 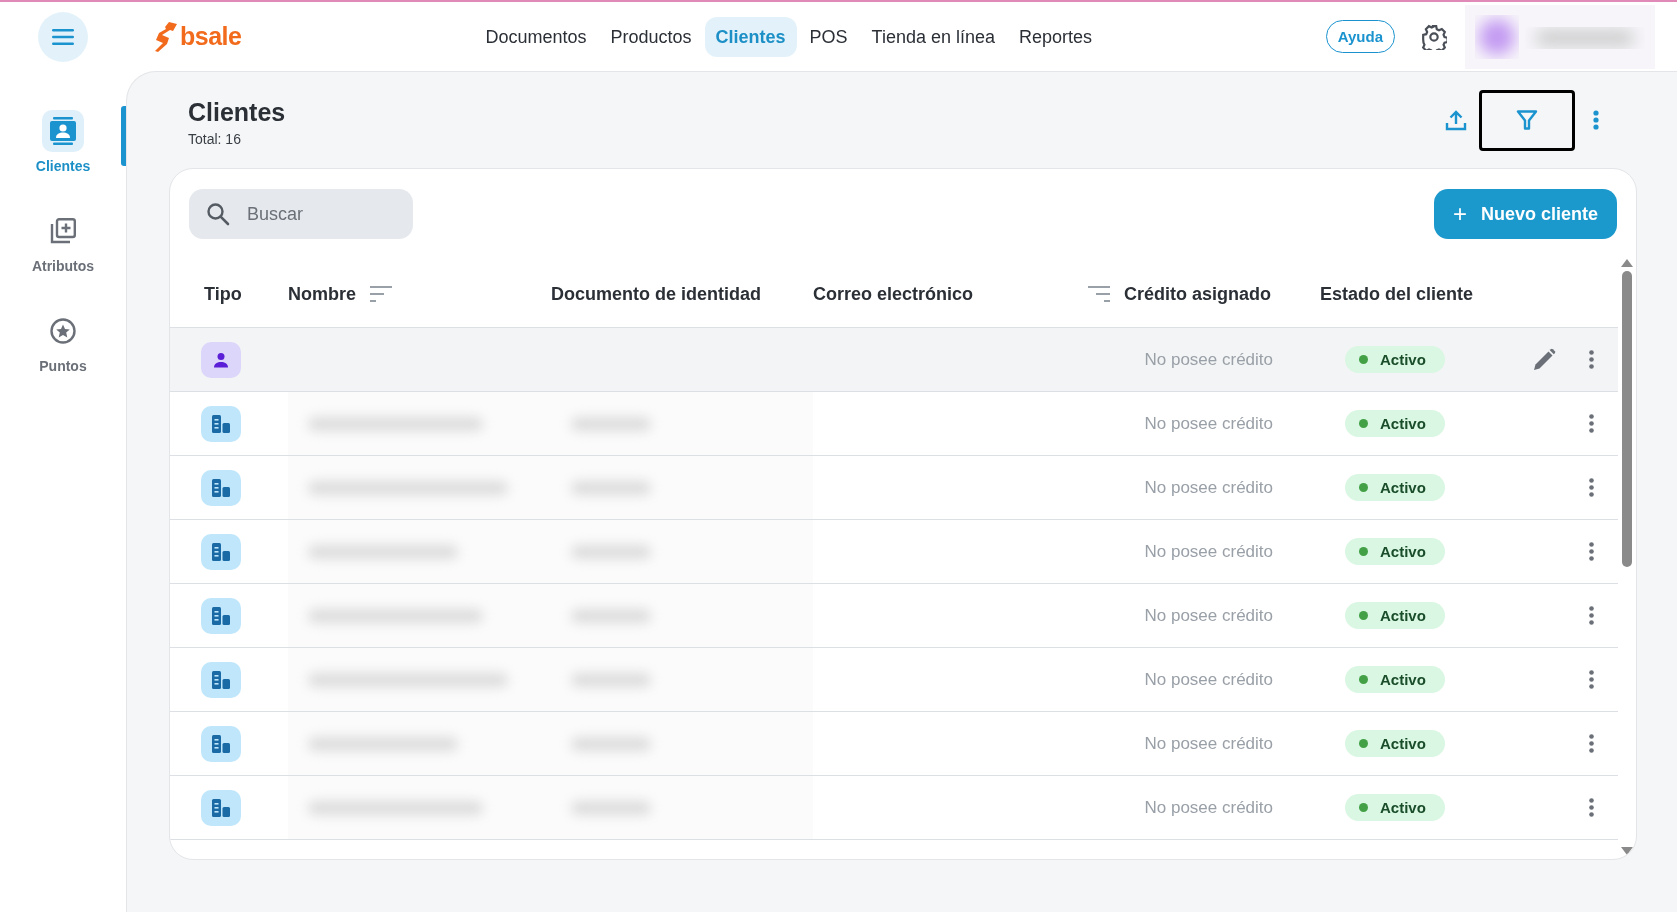 What do you see at coordinates (933, 36) in the screenshot?
I see `nav-tab: Tienda en línea` at bounding box center [933, 36].